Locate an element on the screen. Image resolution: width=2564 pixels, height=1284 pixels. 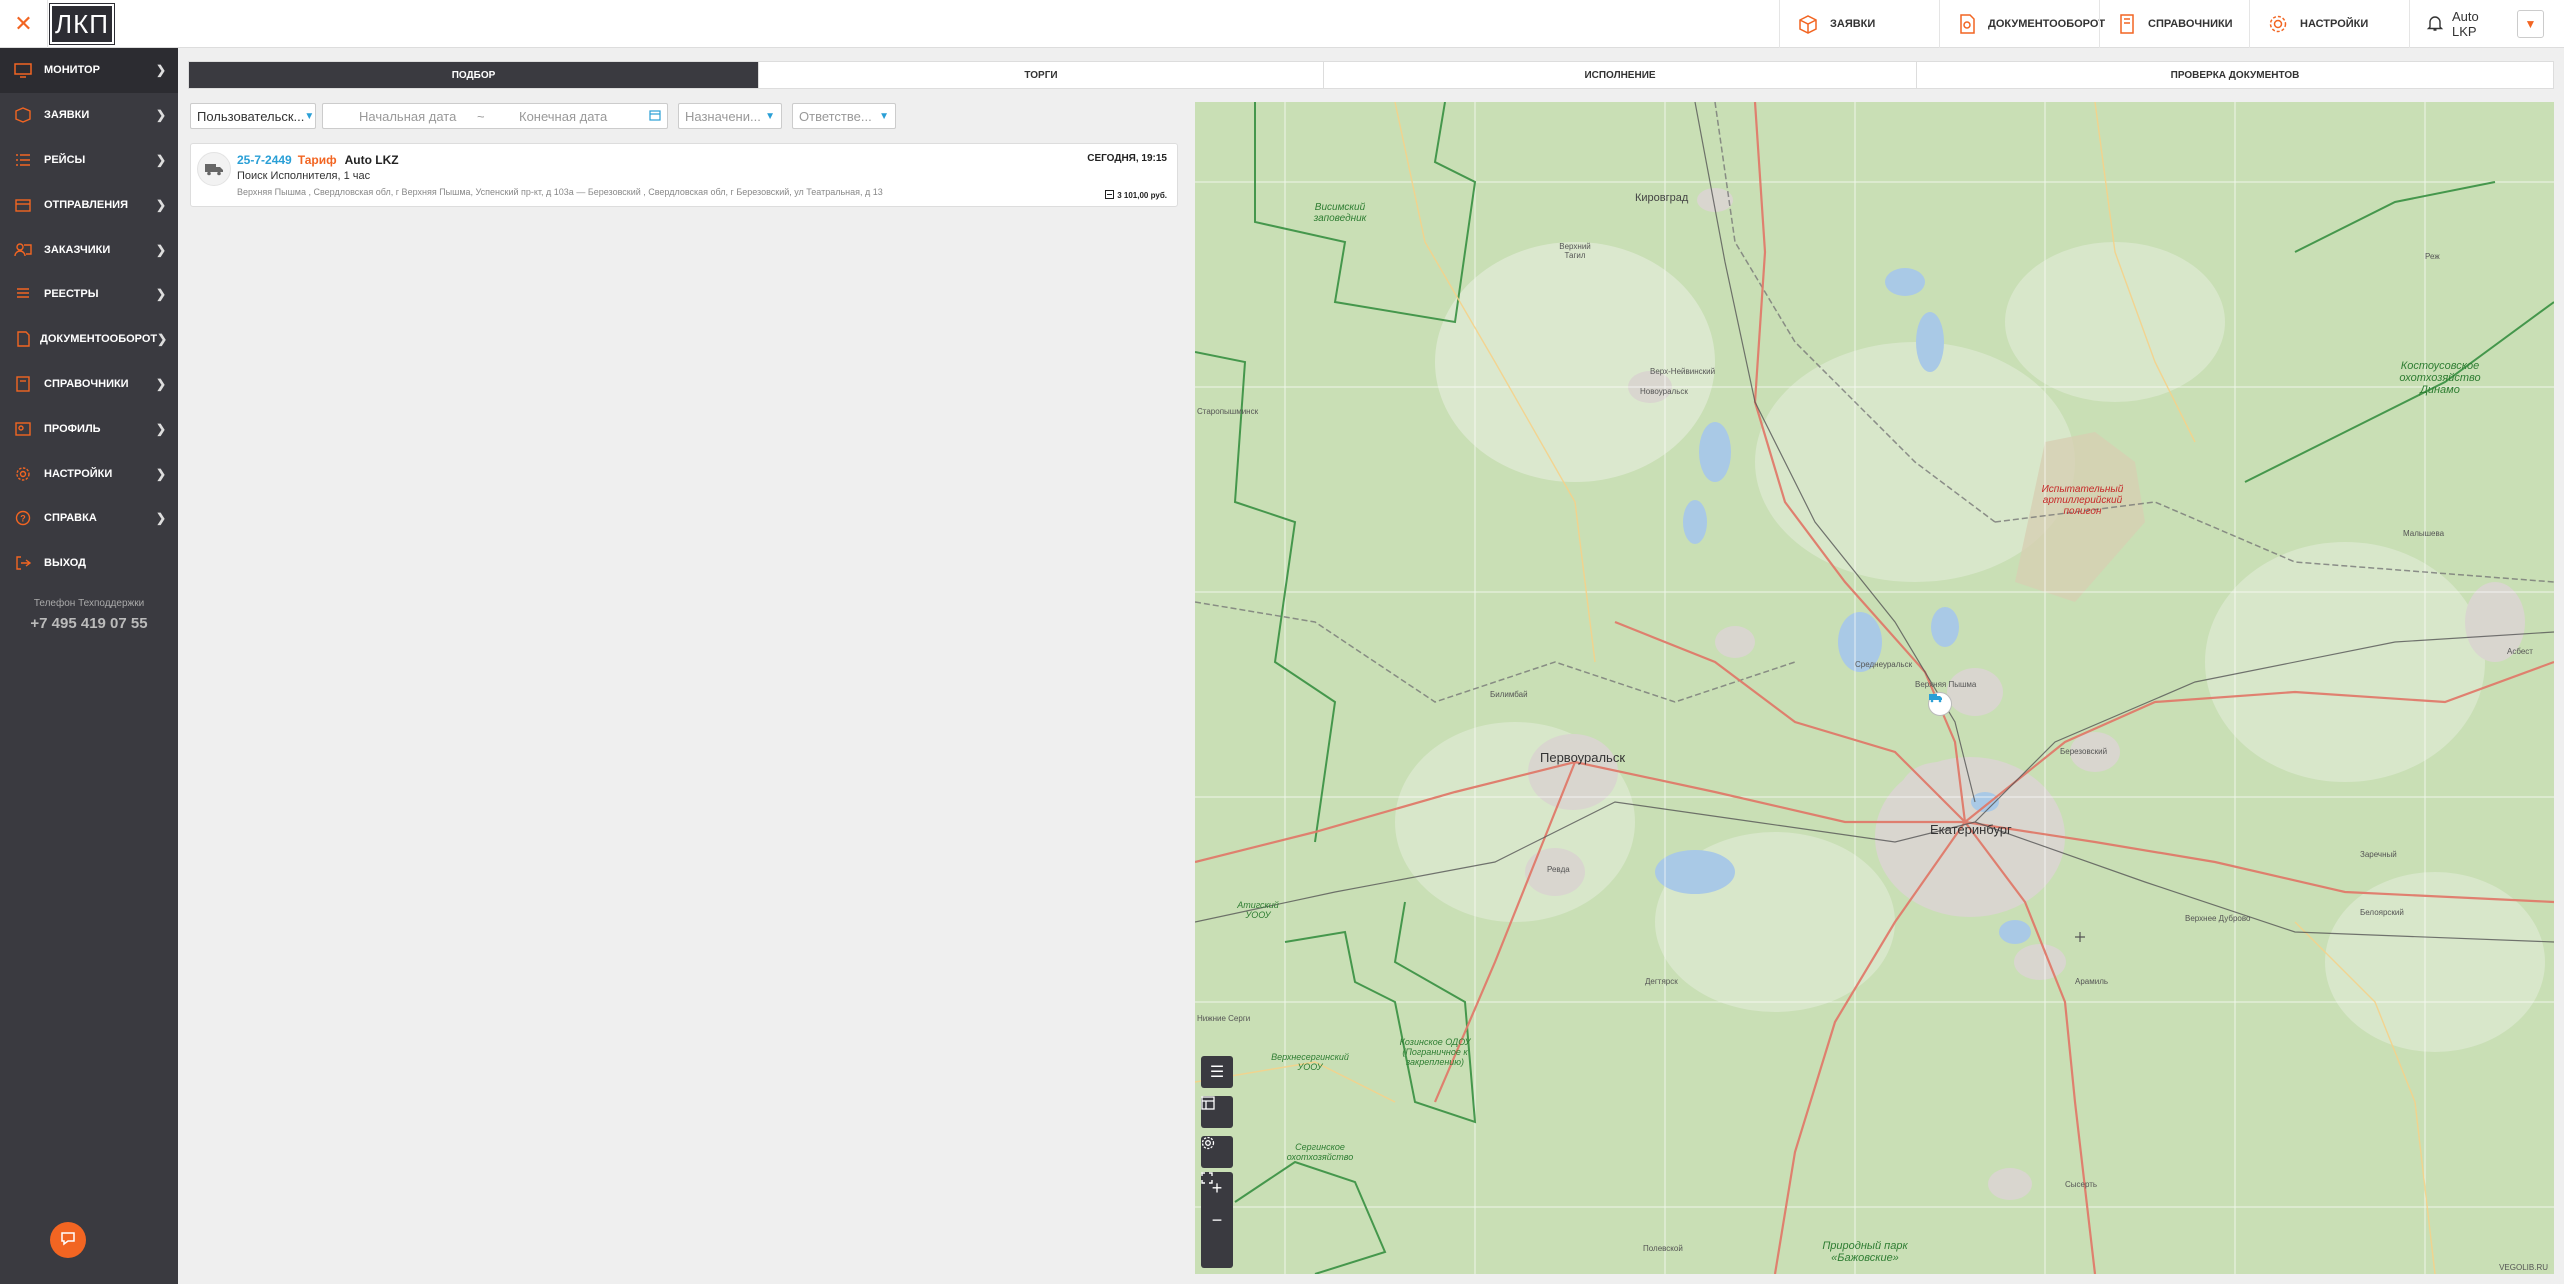
fullscreen-button is located at coordinates (1217, 1220).